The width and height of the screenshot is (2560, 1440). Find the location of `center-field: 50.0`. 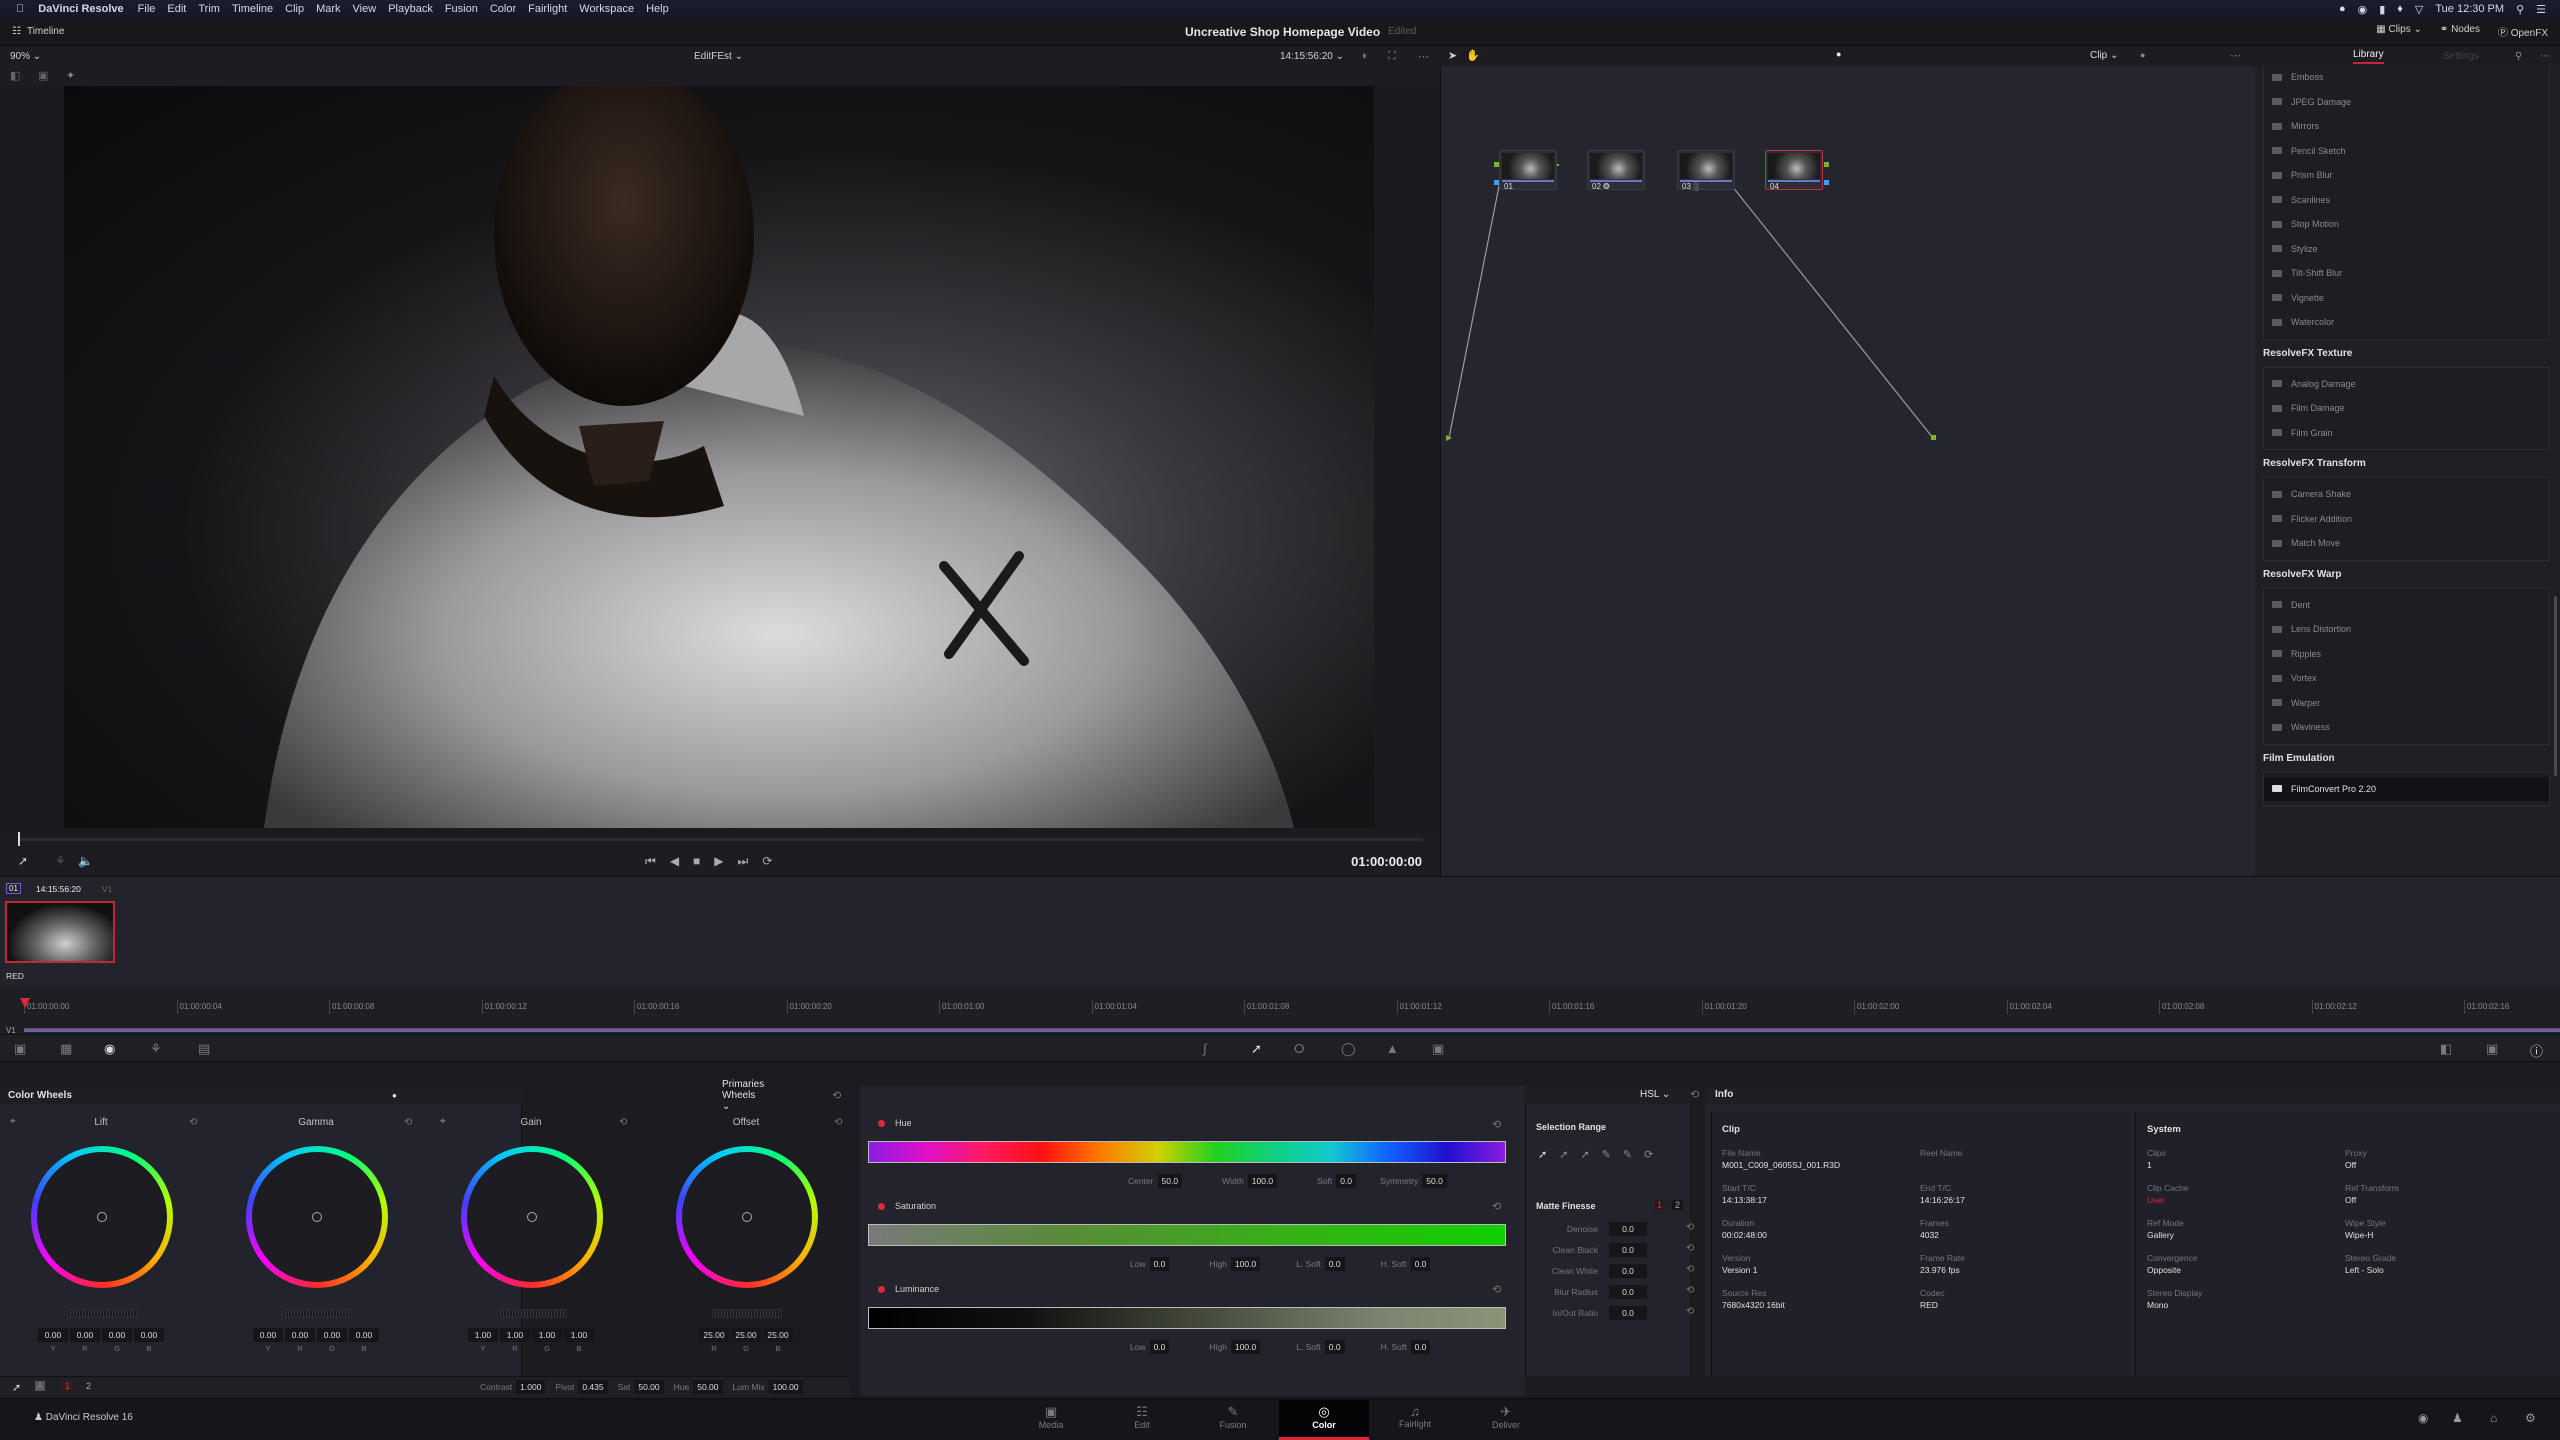

center-field: 50.0 is located at coordinates (1170, 1181).